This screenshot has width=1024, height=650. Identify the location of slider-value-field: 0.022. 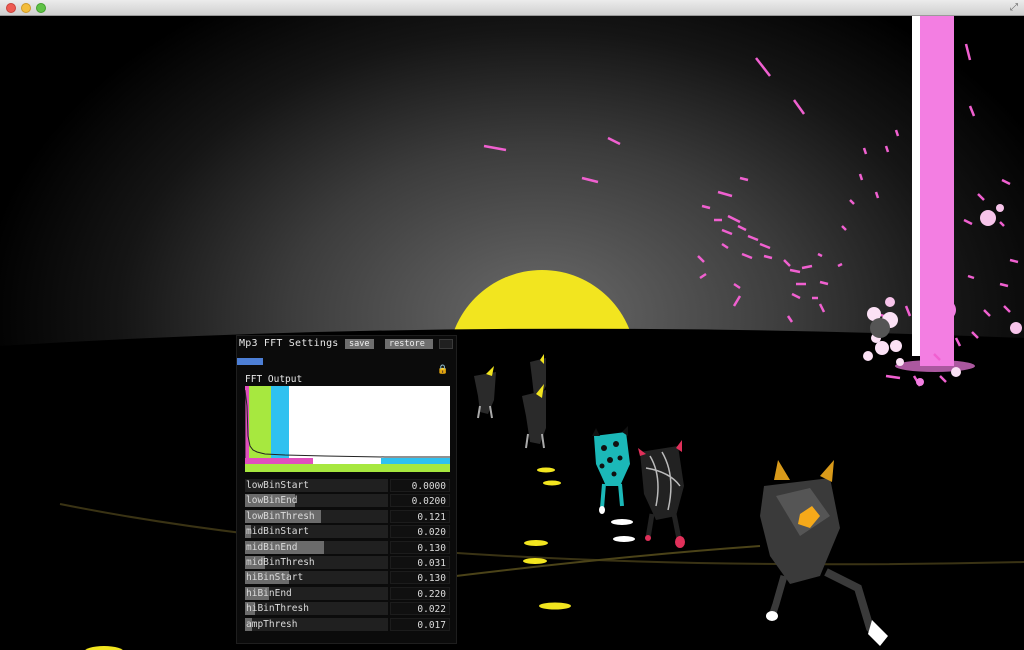
(420, 609).